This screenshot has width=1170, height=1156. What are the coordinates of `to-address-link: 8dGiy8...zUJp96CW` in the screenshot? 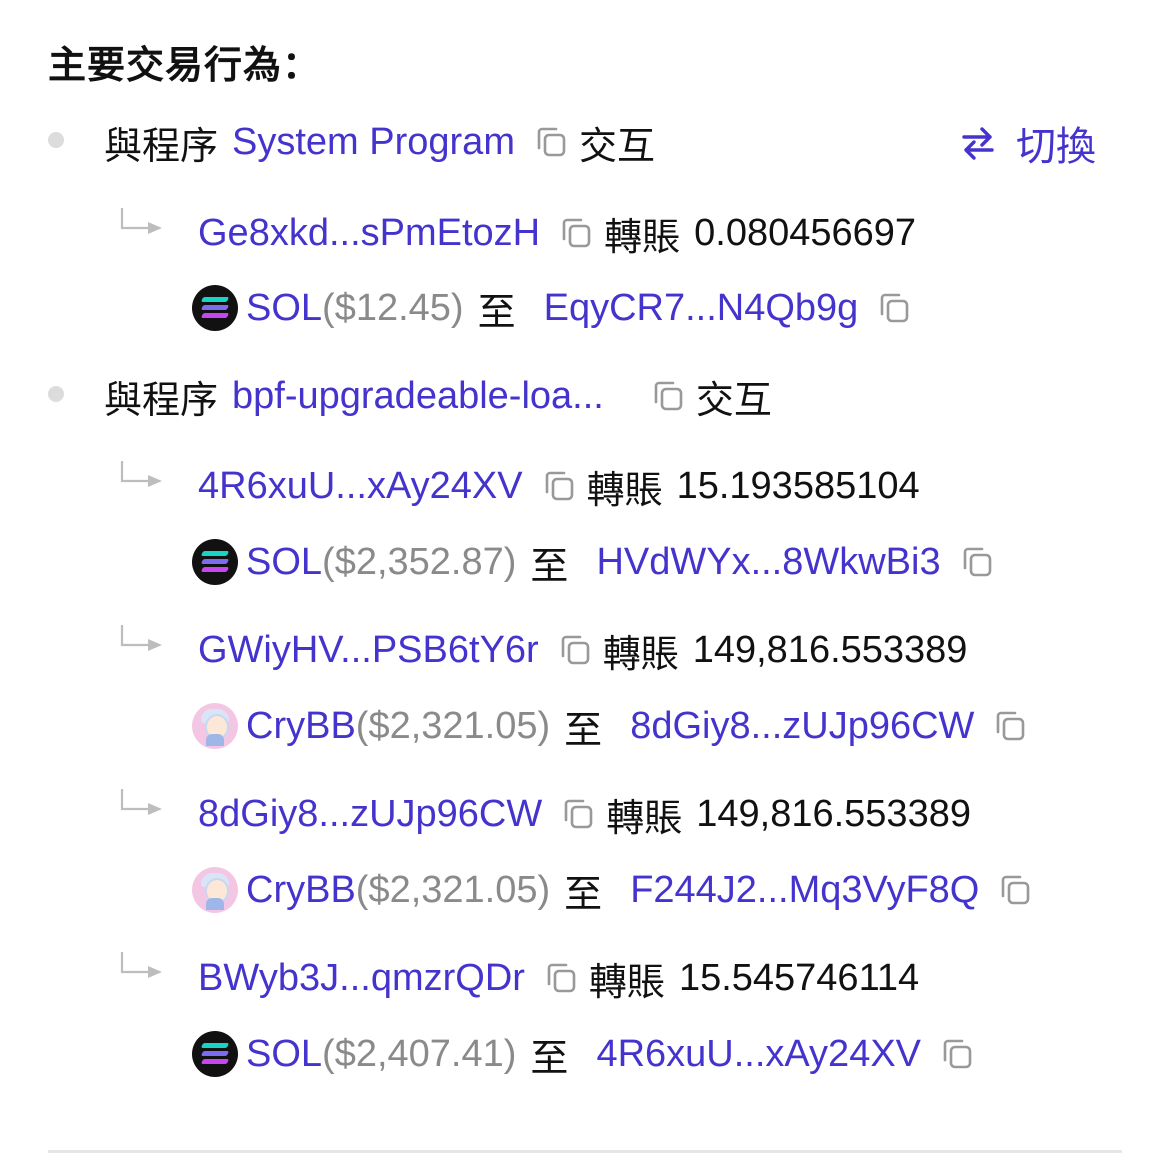 It's located at (802, 726).